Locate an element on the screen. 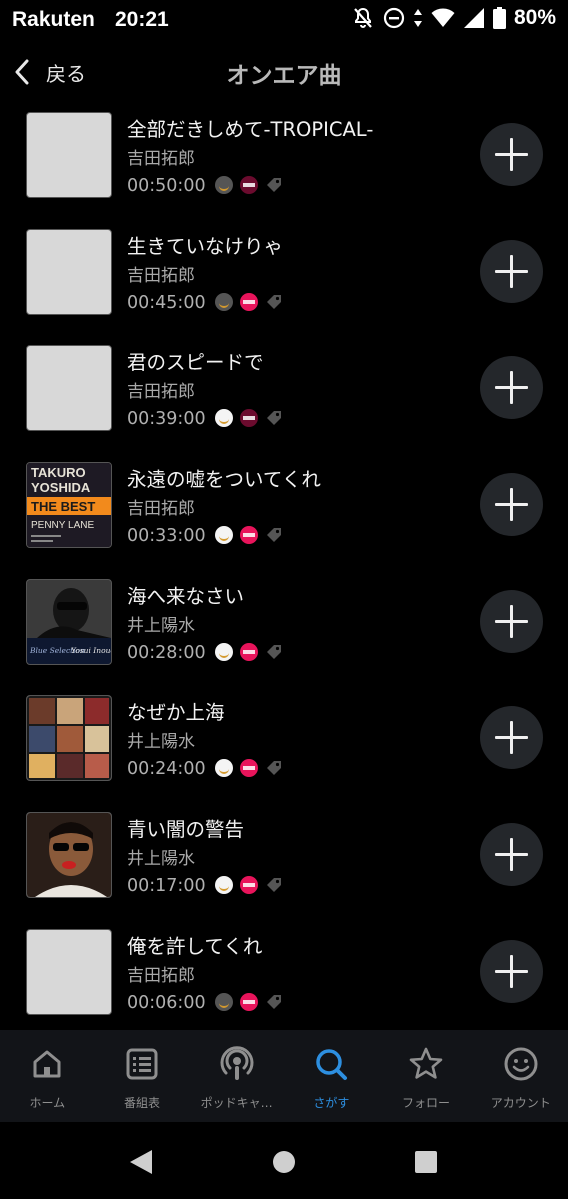 This screenshot has height=1199, width=568. track-row: 青い闇の警告 井上陽水 00:17:00 is located at coordinates (284, 858).